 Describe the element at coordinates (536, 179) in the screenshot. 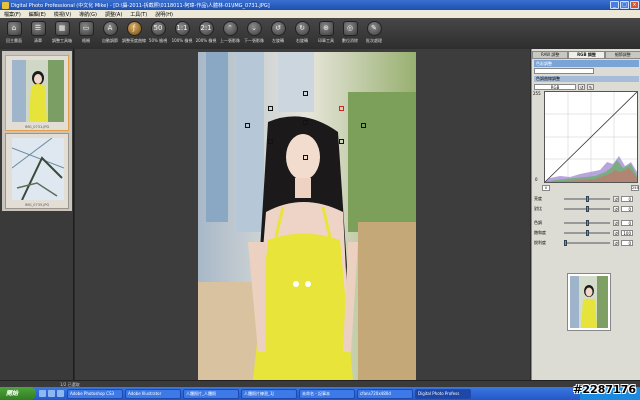

I see `graph-min-label: 0` at that location.